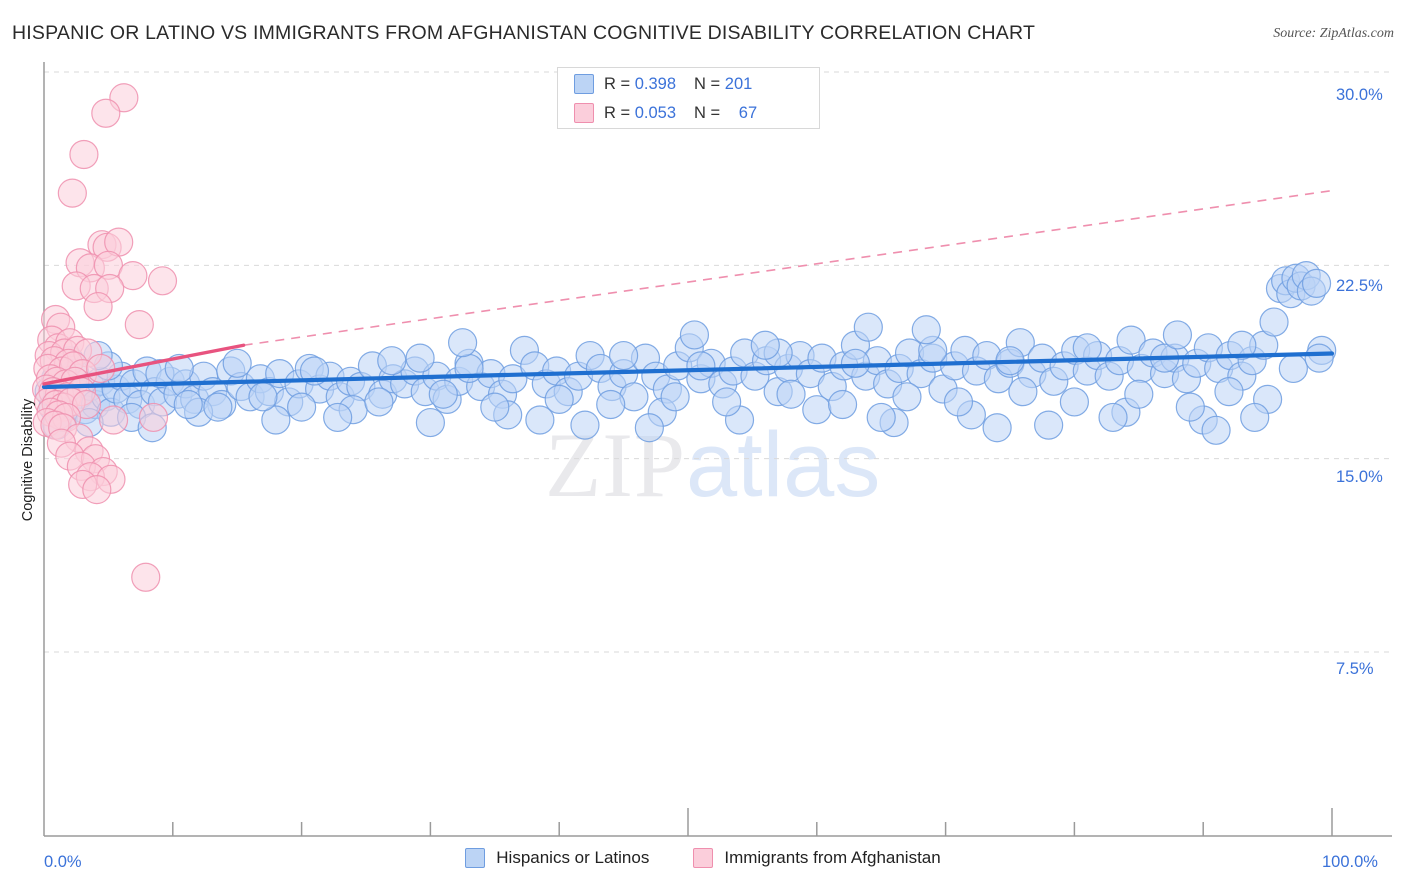 This screenshot has height=892, width=1406. Describe the element at coordinates (617, 112) in the screenshot. I see `r-label-pink: R =` at that location.